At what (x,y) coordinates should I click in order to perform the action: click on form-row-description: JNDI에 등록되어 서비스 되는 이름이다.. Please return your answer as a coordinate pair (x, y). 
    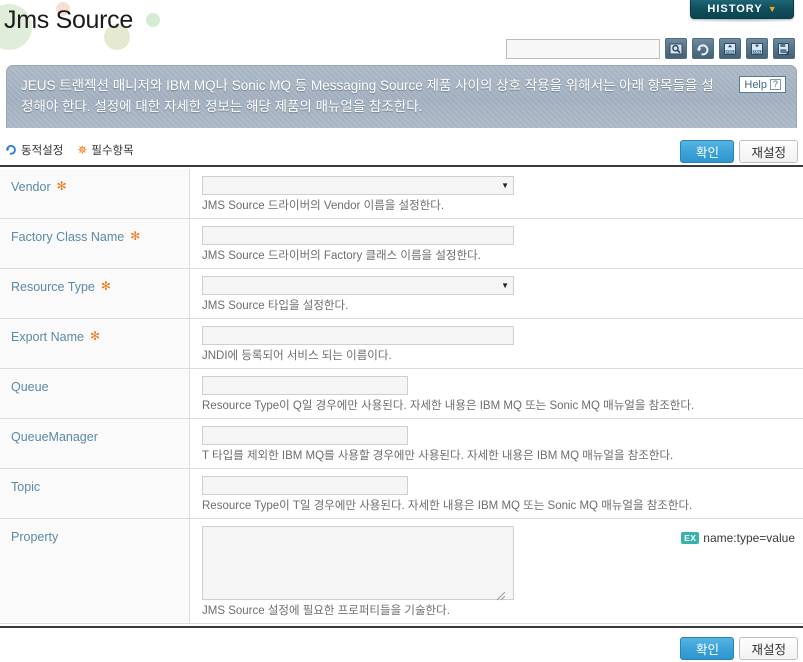
    Looking at the image, I should click on (297, 356).